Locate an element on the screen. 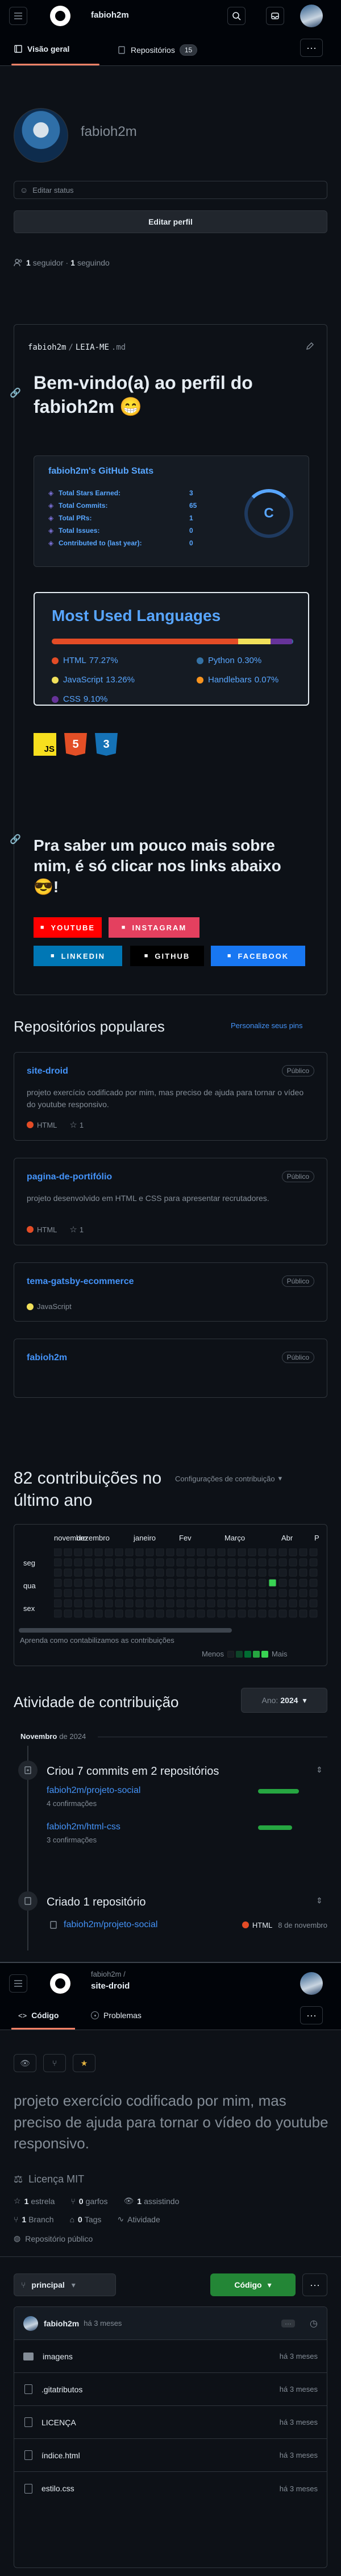 Image resolution: width=341 pixels, height=2576 pixels. repo-card-name: fabioh2m is located at coordinates (47, 1358).